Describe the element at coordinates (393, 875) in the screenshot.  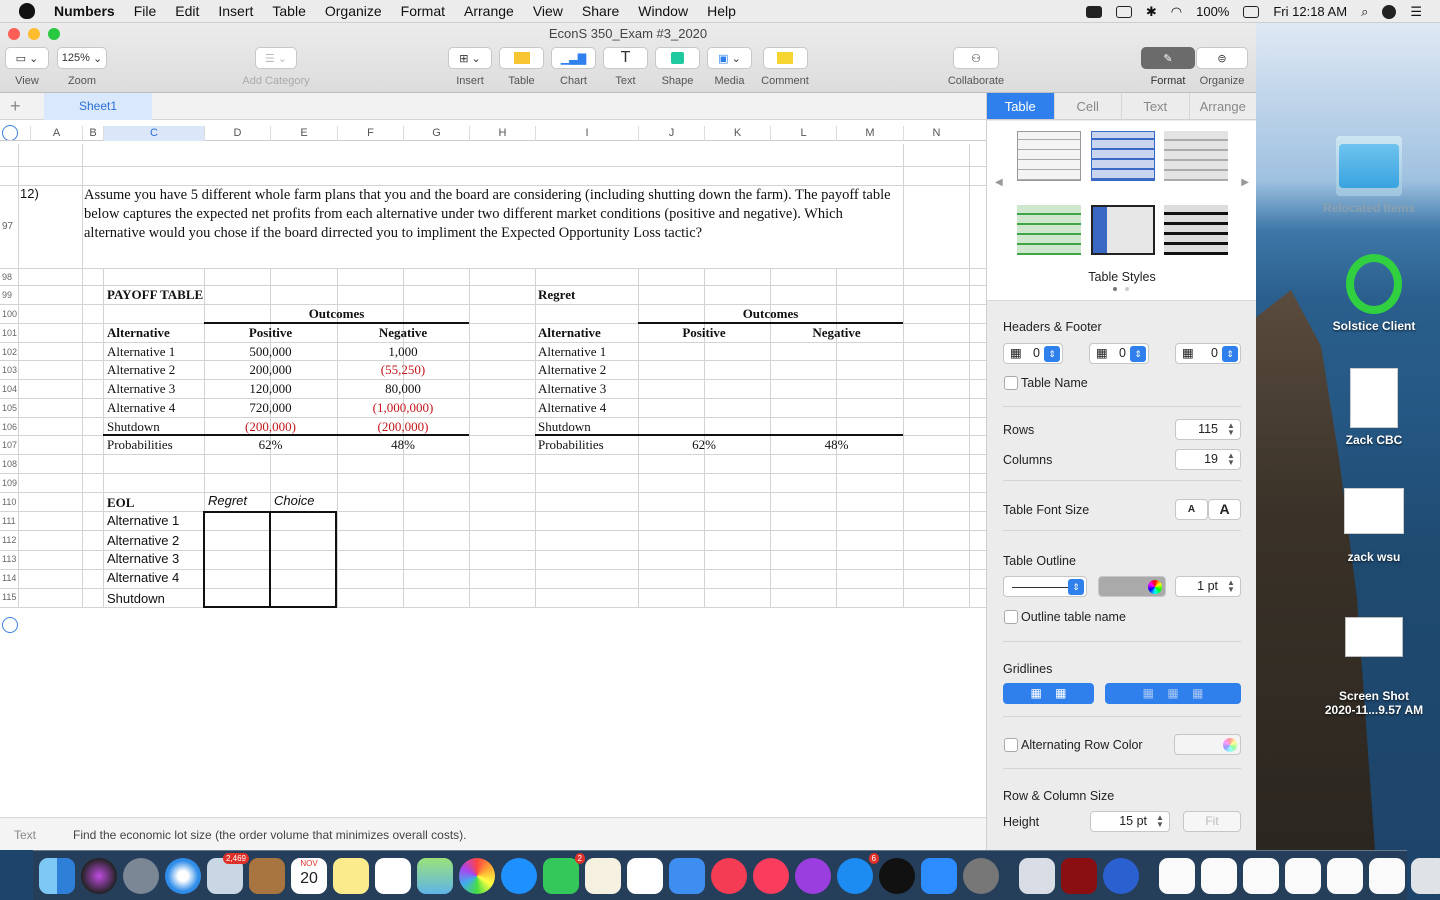
I see `reminders-icon` at that location.